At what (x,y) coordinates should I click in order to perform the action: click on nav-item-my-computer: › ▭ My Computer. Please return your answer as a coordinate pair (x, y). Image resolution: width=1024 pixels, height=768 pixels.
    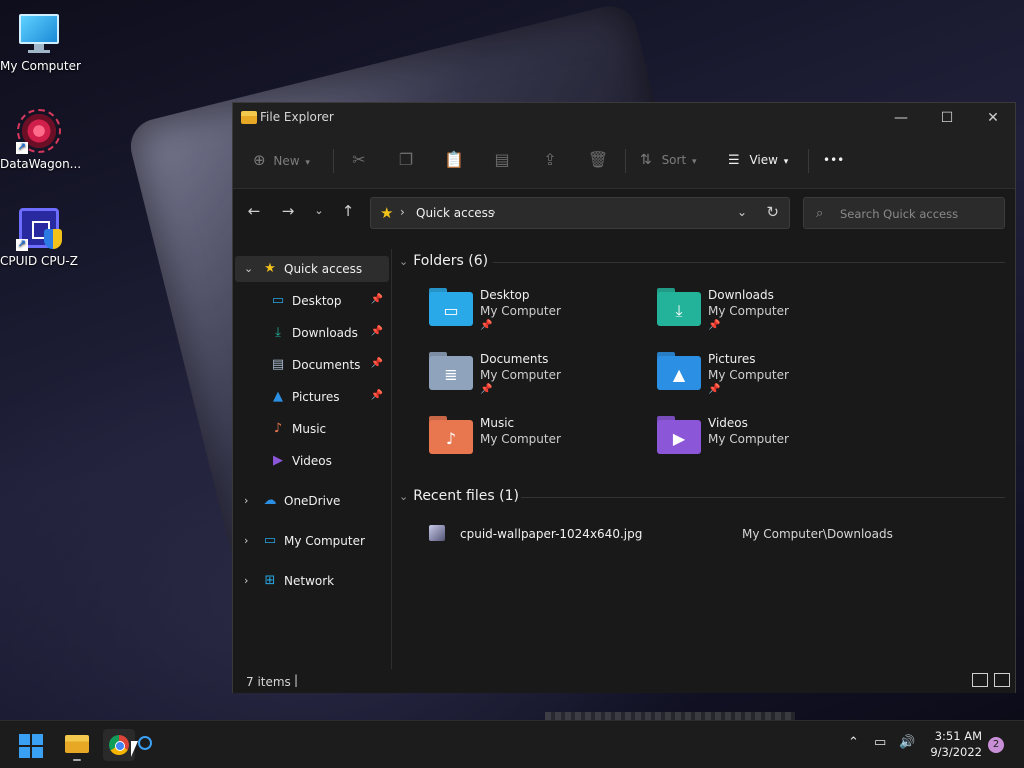
    Looking at the image, I should click on (312, 541).